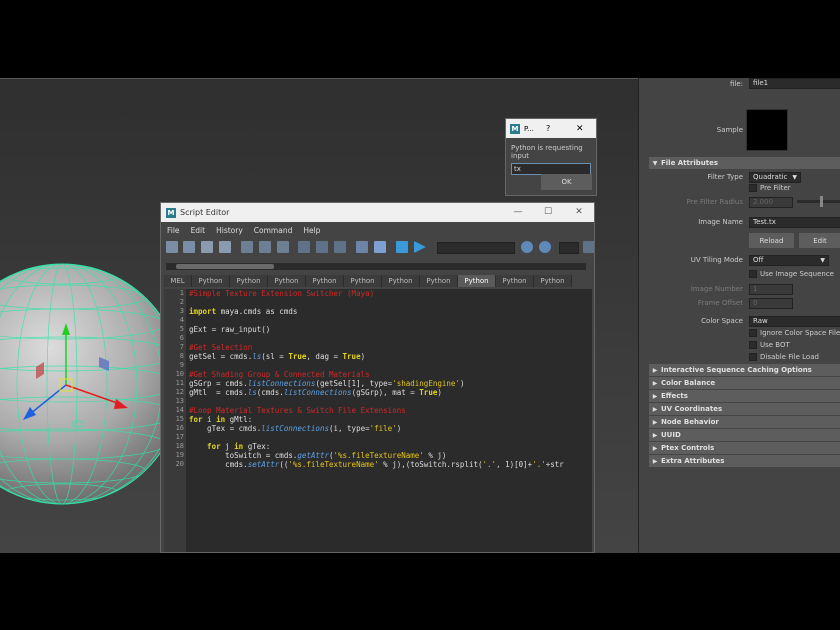 Image resolution: width=840 pixels, height=630 pixels. I want to click on python-dialog-titlebar: M P... ? ✕, so click(551, 128).